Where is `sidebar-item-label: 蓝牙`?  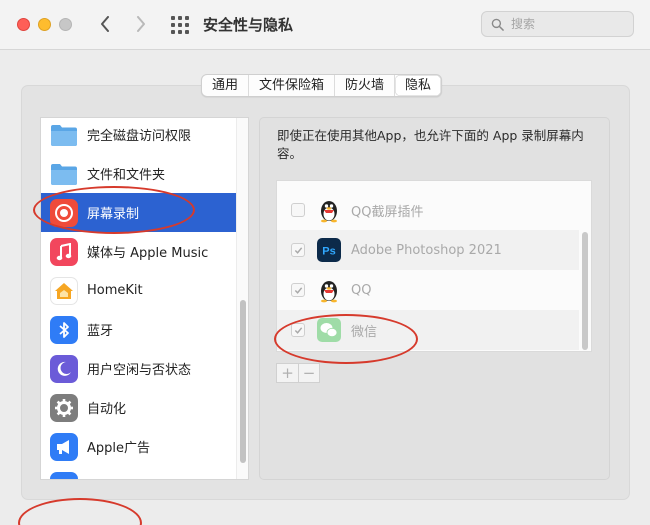
sidebar-item-label: 蓝牙 is located at coordinates (100, 331).